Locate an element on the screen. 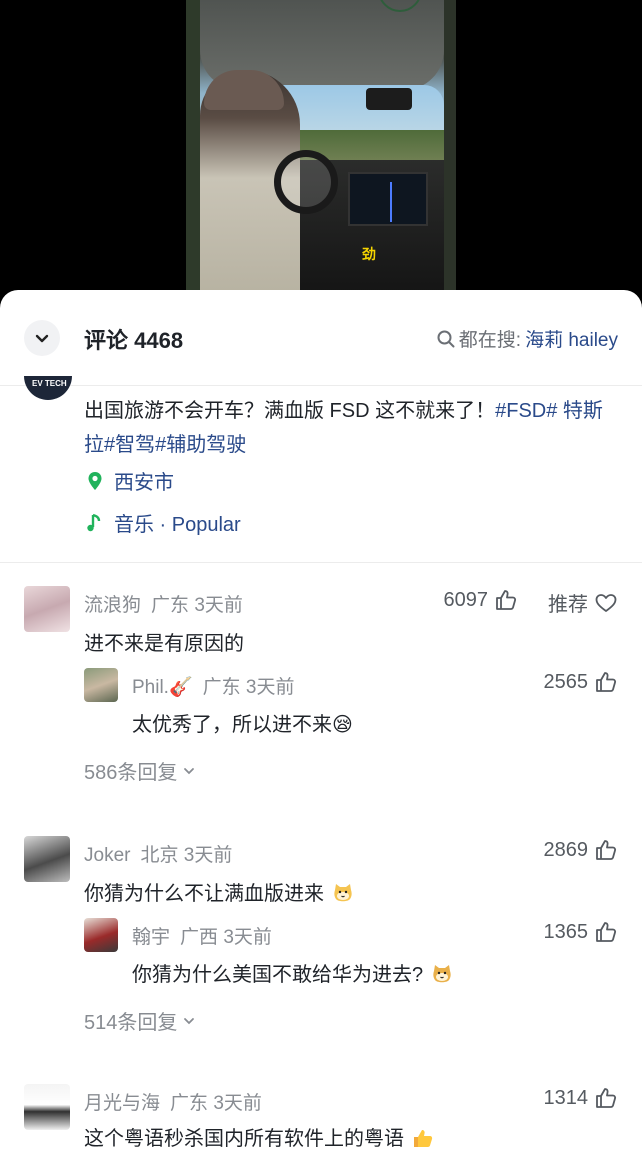 The height and width of the screenshot is (1158, 642). comment-meta: 月光与海 广东 3天前 is located at coordinates (173, 1101).